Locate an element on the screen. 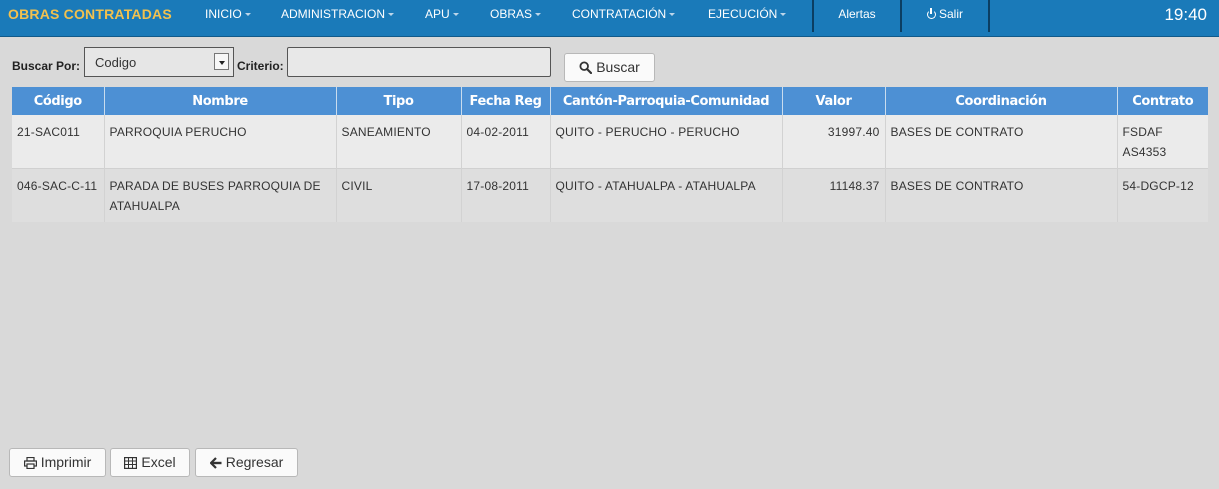 This screenshot has width=1219, height=489. header-nombre: Nombre is located at coordinates (219, 101).